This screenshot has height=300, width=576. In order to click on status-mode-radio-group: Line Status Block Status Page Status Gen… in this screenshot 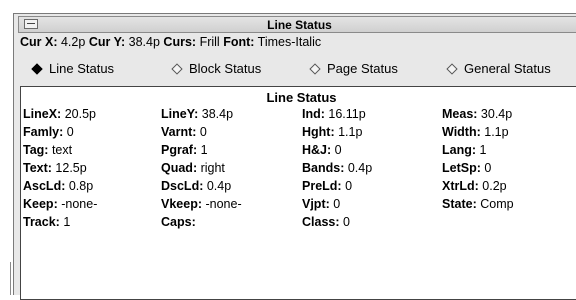, I will do `click(298, 71)`.